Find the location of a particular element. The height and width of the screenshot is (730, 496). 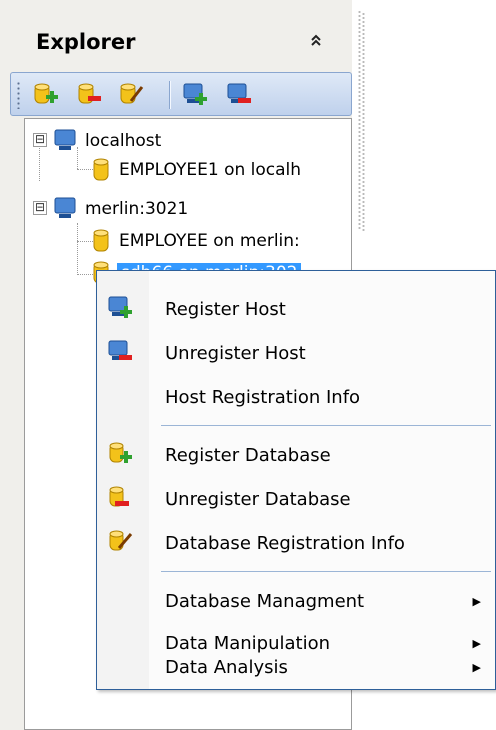

double-chevron-up-icon is located at coordinates (316, 40).